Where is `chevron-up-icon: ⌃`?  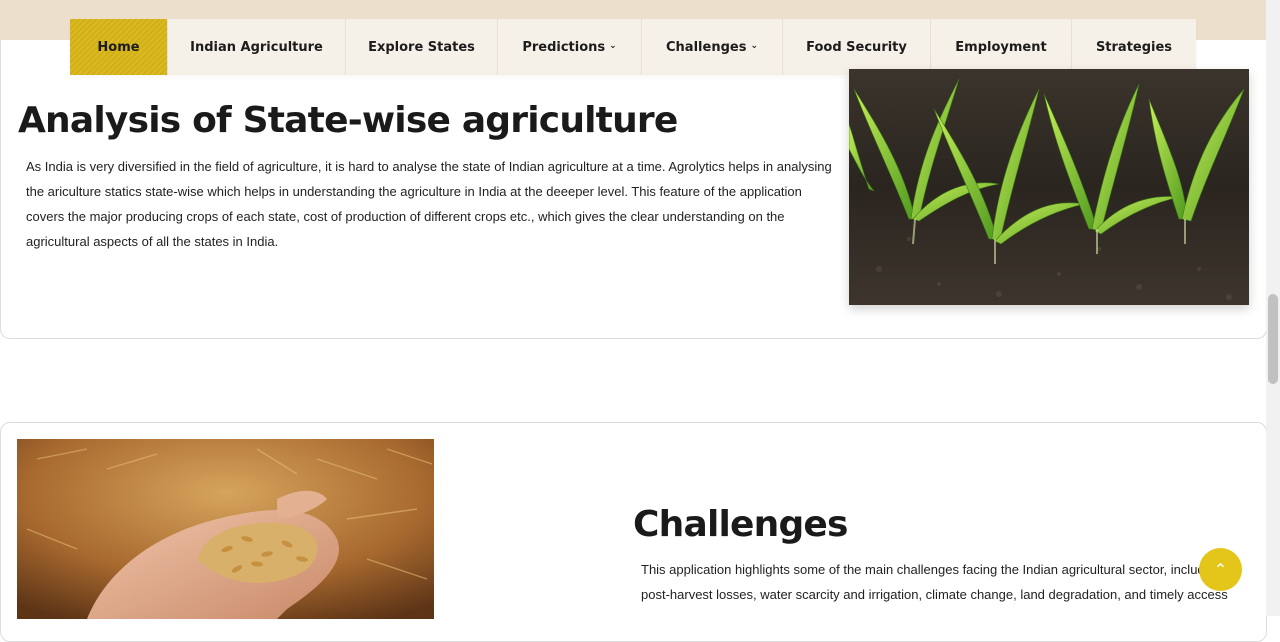 chevron-up-icon: ⌃ is located at coordinates (1220, 569).